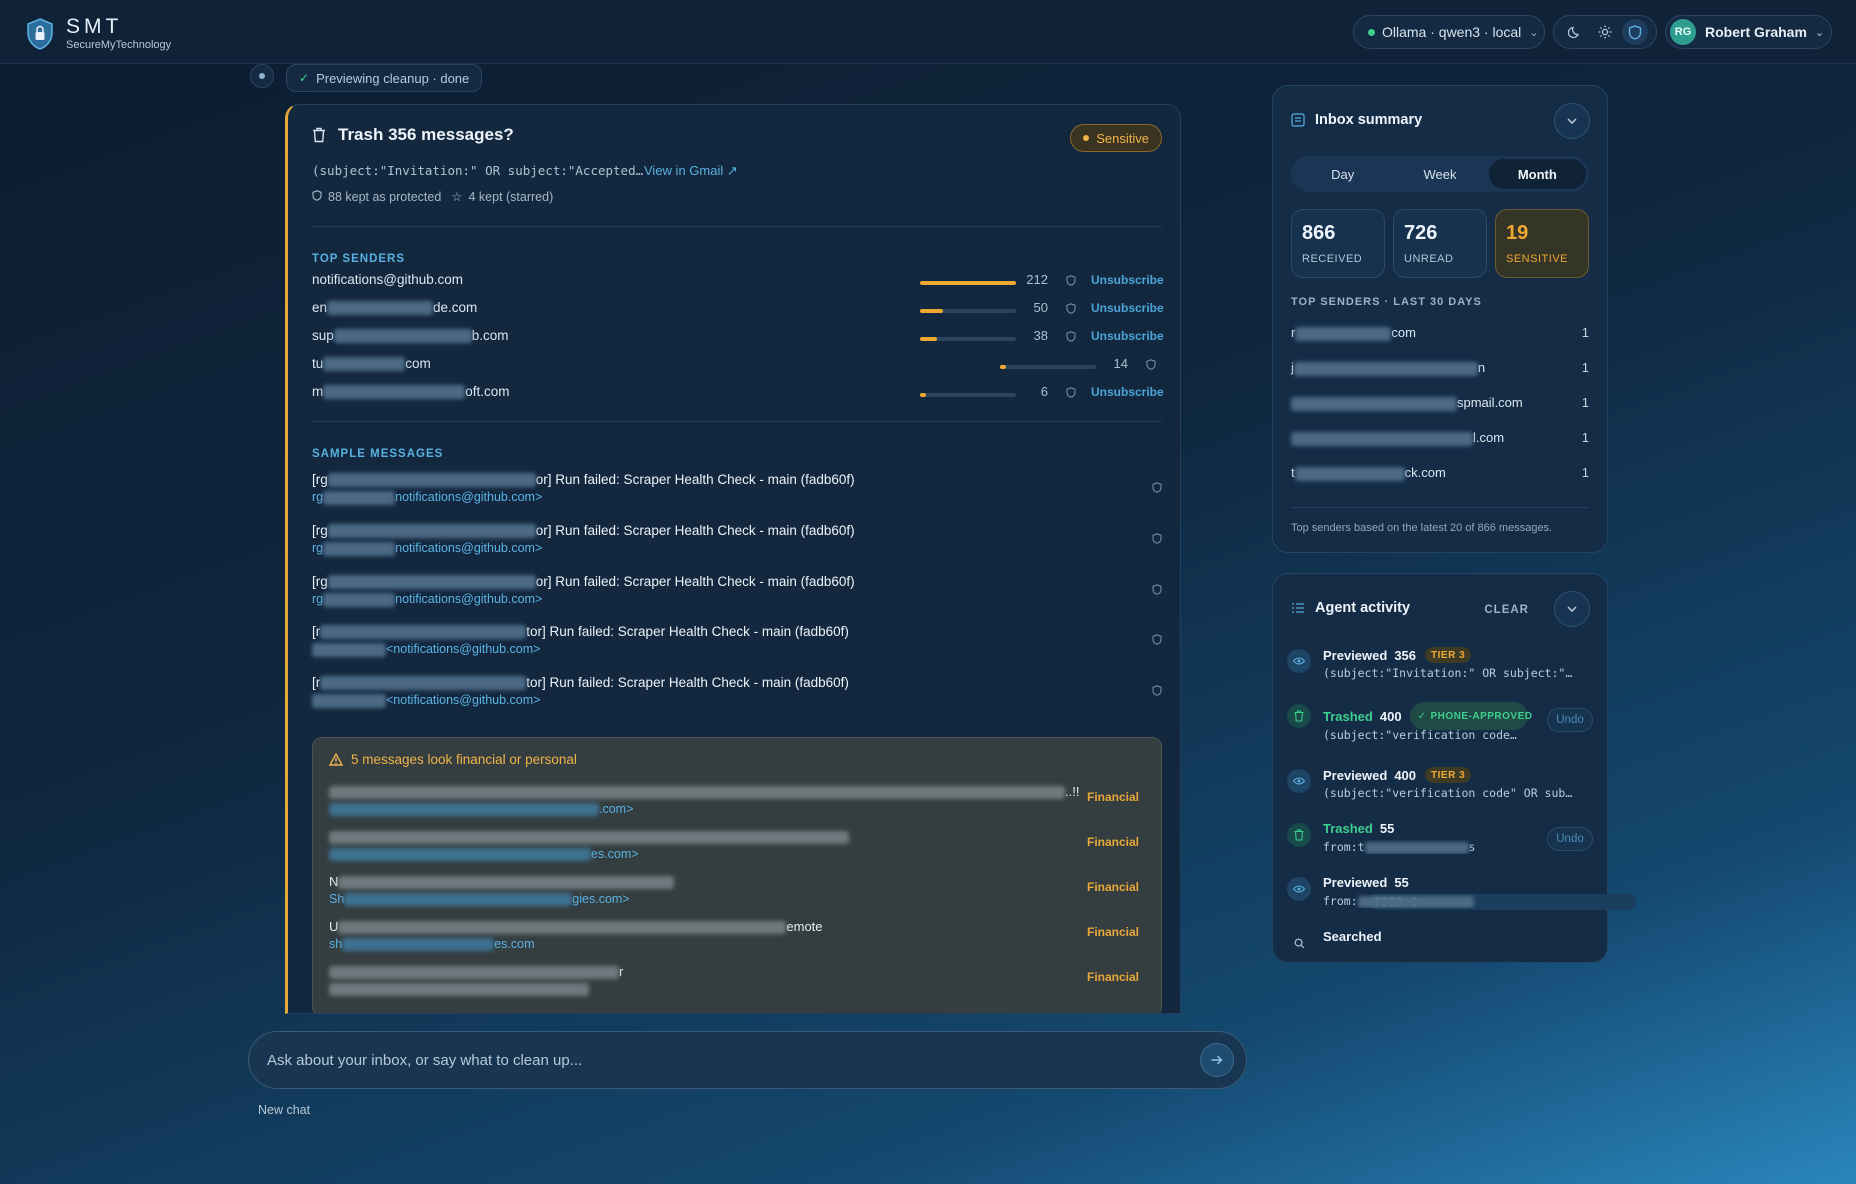 Image resolution: width=1856 pixels, height=1184 pixels. I want to click on trash-icon, so click(319, 135).